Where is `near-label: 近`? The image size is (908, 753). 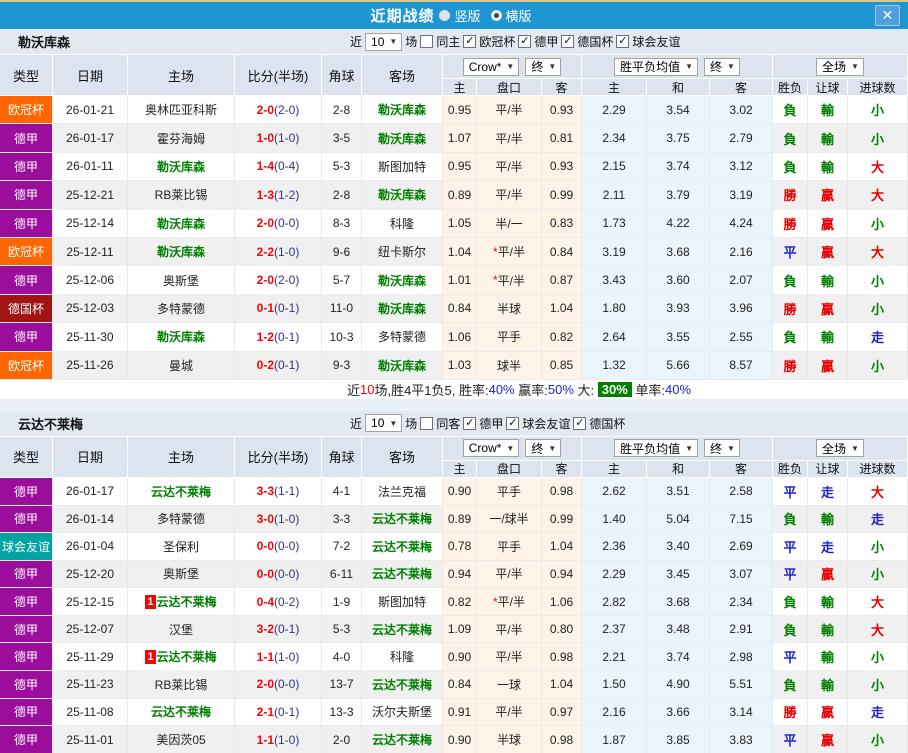
near-label: 近 is located at coordinates (356, 423).